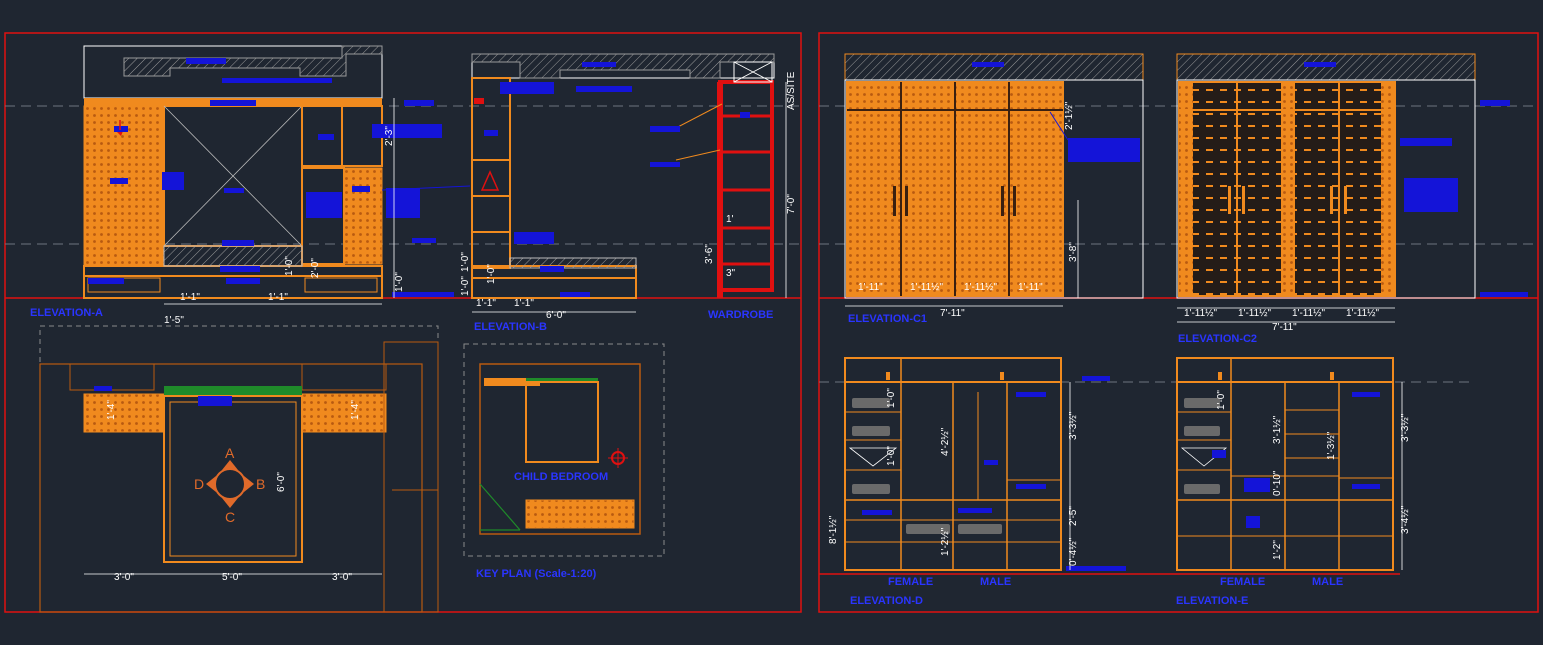  What do you see at coordinates (1277, 550) in the screenshot?
I see `dim-inner-c: 1'-2"` at bounding box center [1277, 550].